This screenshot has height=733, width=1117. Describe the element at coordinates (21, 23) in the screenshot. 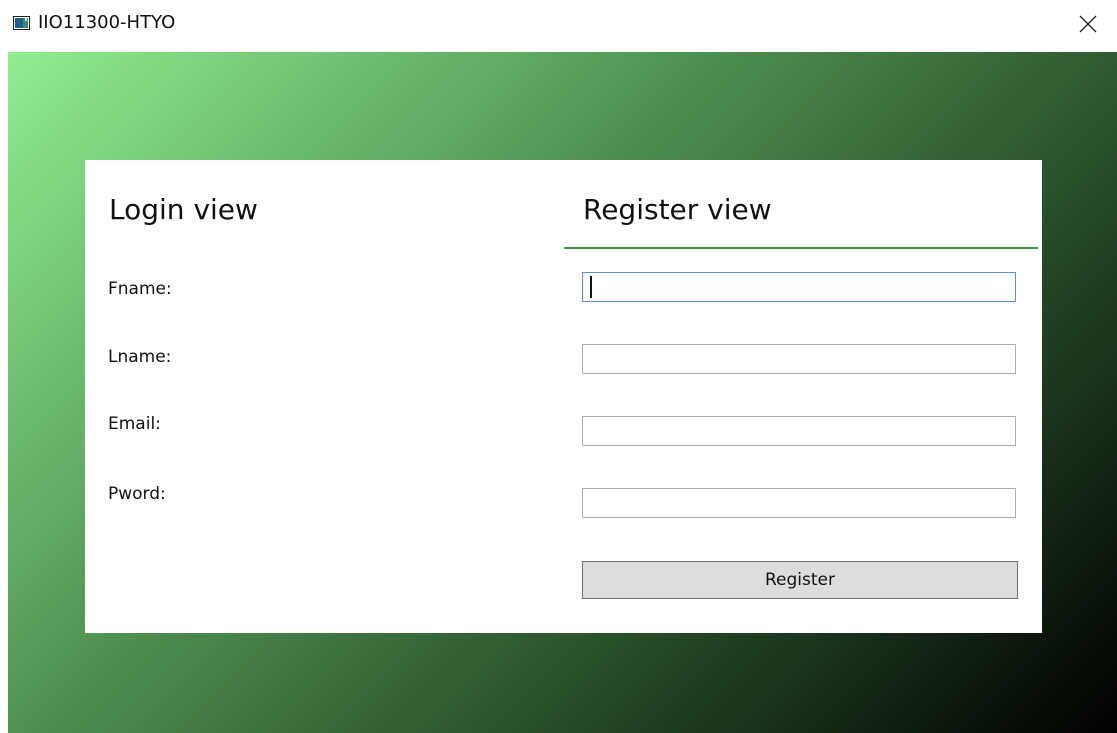

I see `app-window-icon` at that location.